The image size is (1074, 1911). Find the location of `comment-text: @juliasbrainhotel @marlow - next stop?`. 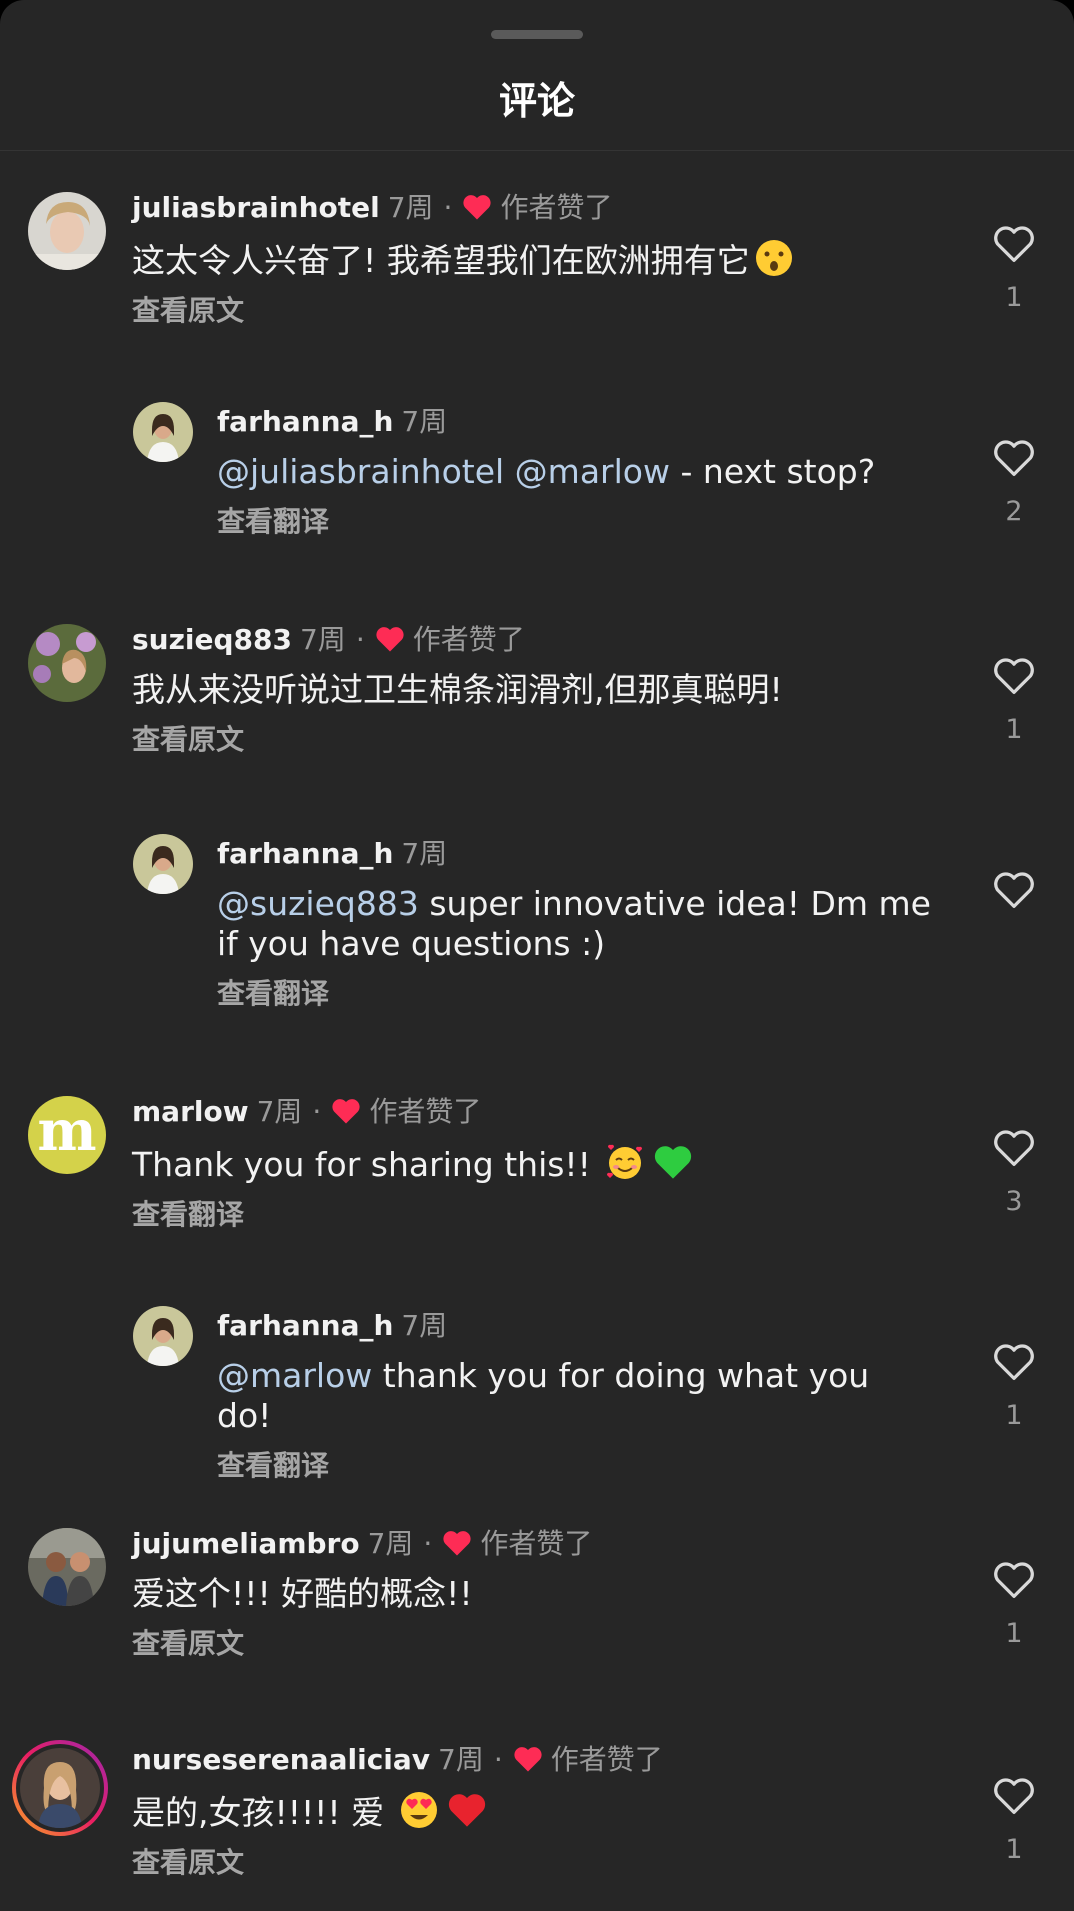

comment-text: @juliasbrainhotel @marlow - next stop? is located at coordinates (546, 471).